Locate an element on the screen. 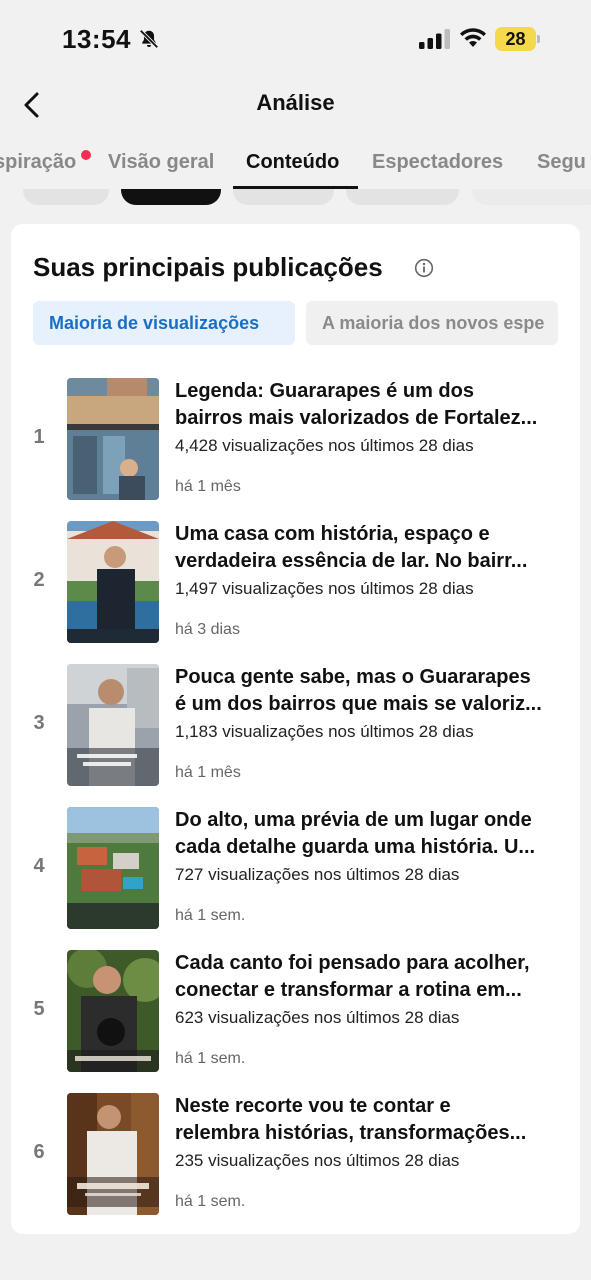  page-title: Análise is located at coordinates (295, 102).